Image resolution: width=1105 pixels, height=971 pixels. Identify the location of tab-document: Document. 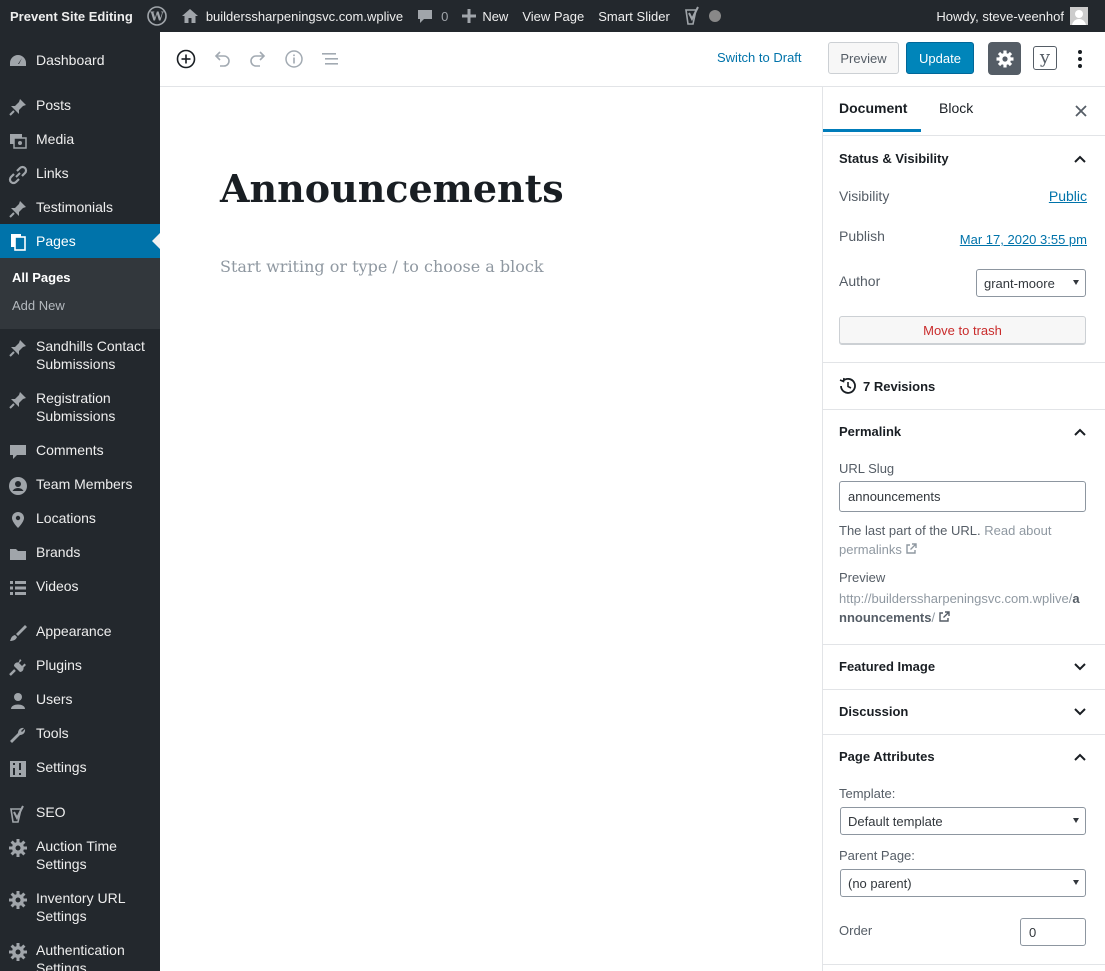
(873, 108).